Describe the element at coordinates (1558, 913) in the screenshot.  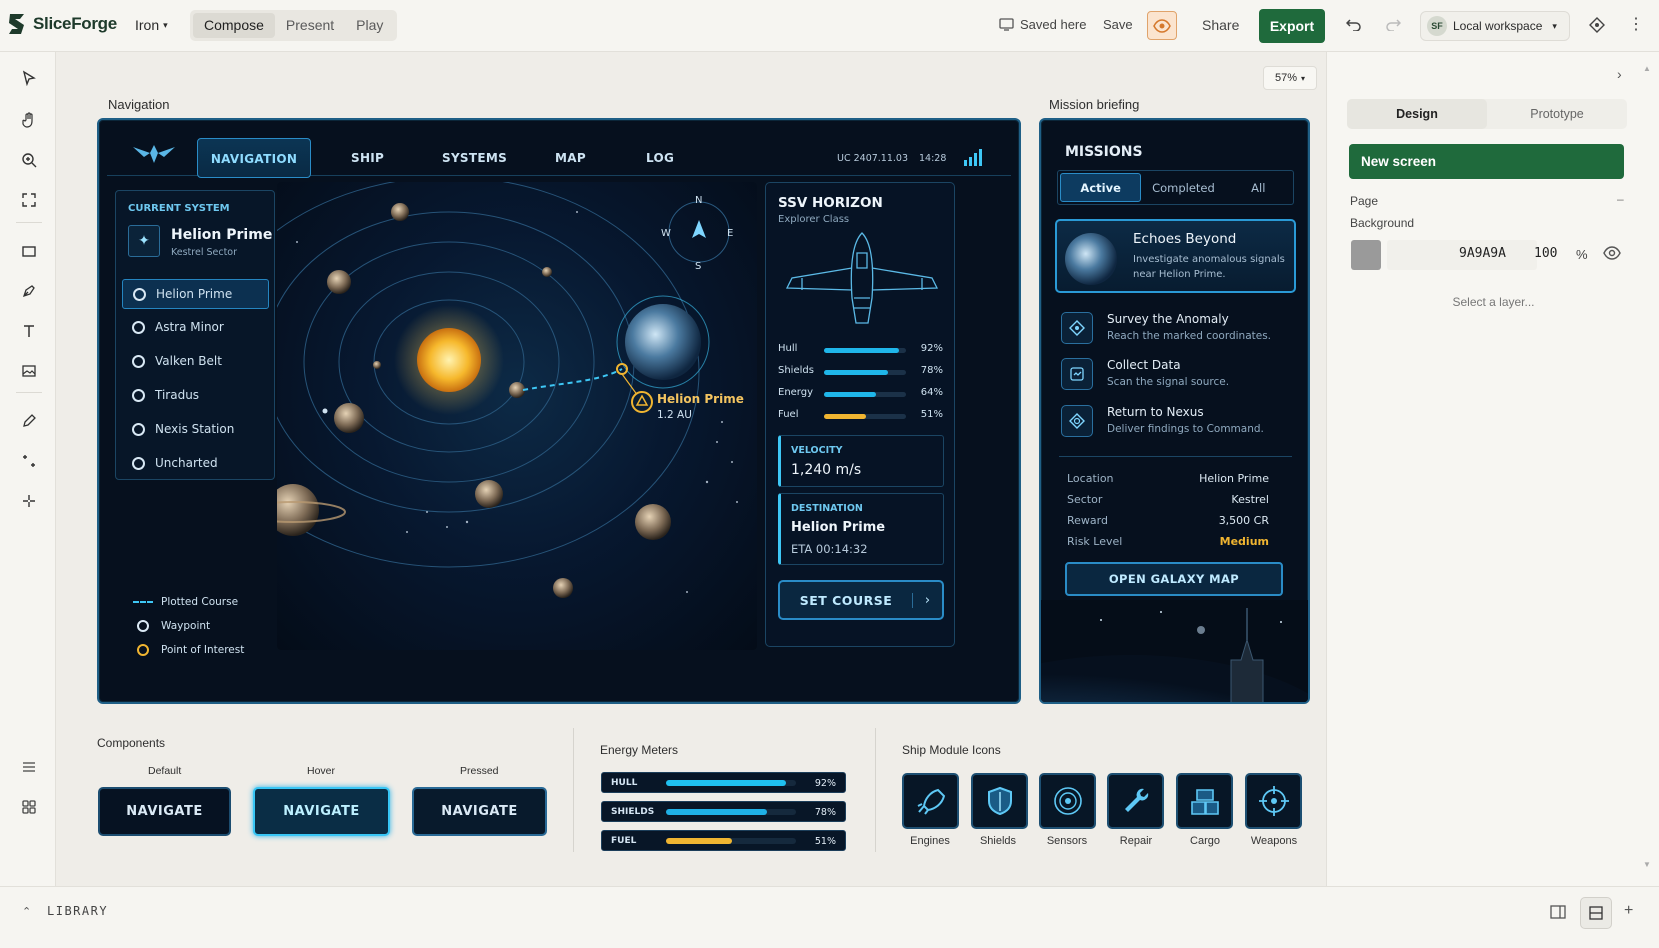
I see `split-view-icon` at that location.